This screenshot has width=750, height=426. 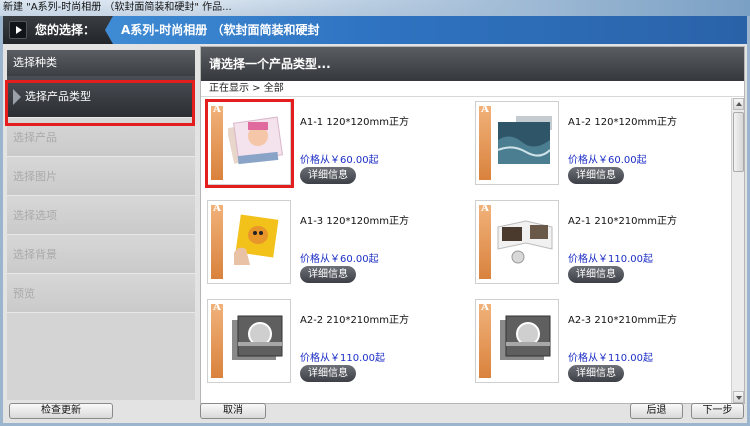 I want to click on ocean-photo-book-icon, so click(x=524, y=140).